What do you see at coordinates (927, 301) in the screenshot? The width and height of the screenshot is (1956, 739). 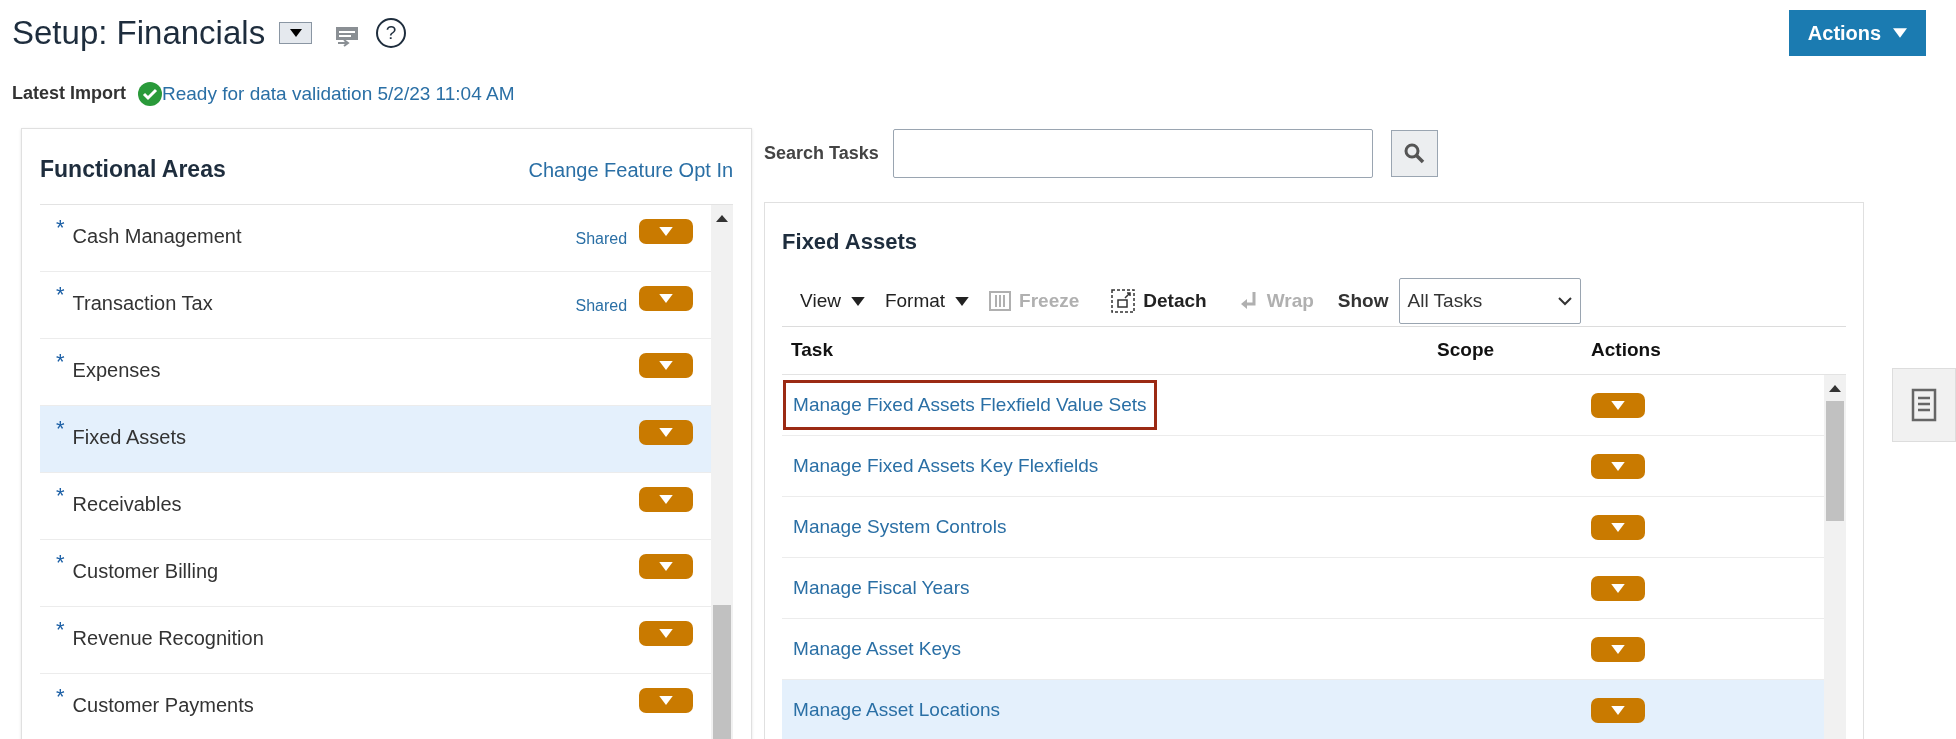 I see `toolbar-menu: Format` at bounding box center [927, 301].